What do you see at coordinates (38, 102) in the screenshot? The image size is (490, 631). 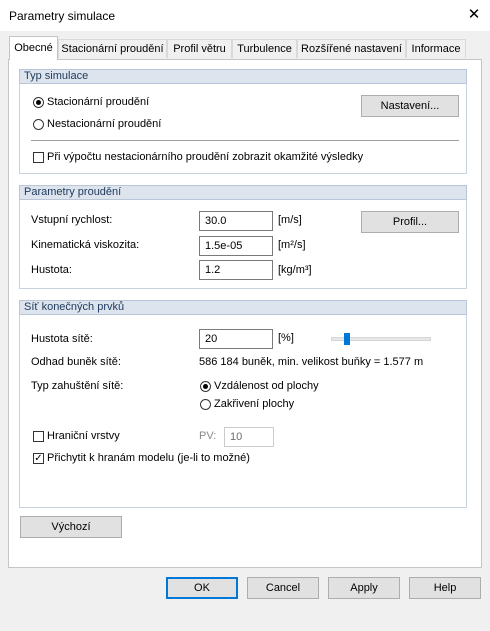 I see `radio-stationary-flow` at bounding box center [38, 102].